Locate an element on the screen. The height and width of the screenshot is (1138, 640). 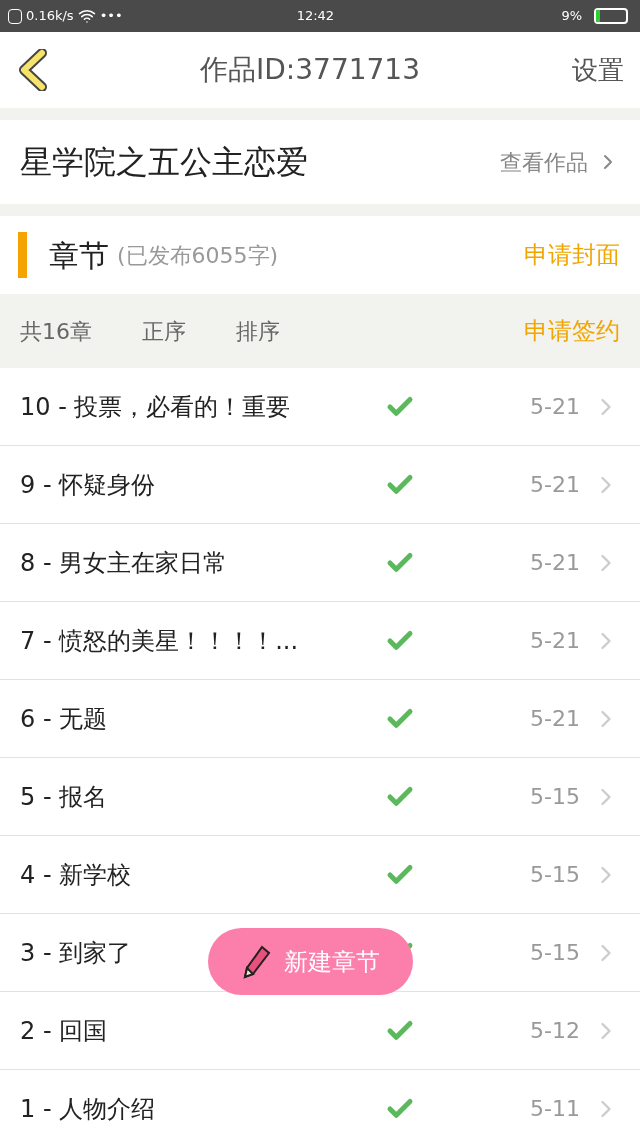
section-marker is located at coordinates (22, 255).